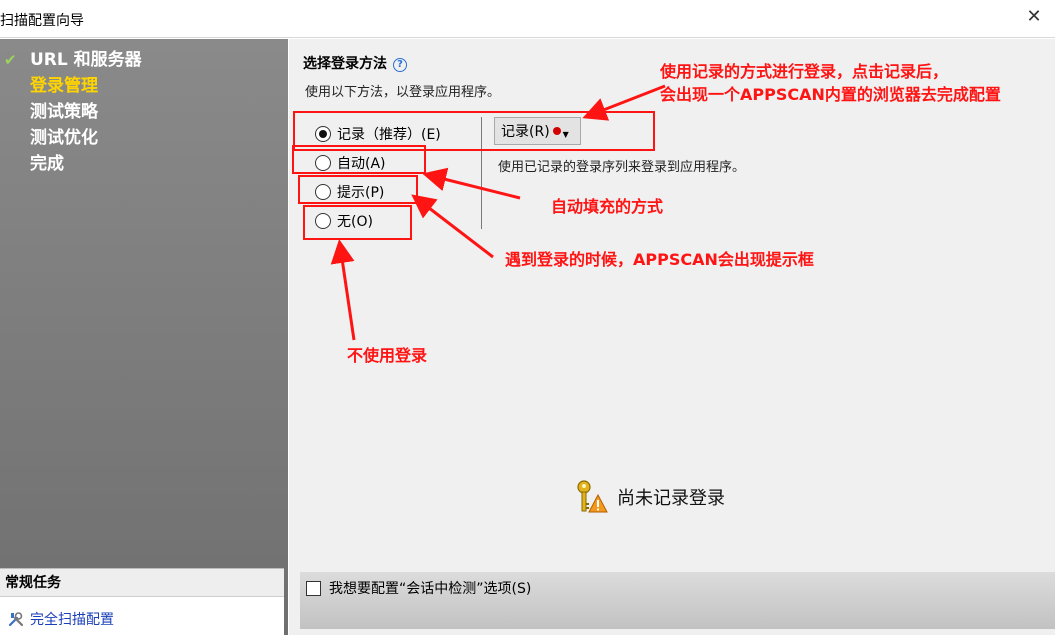  I want to click on common-tasks-panel: 常规任务 完全扫描配置, so click(142, 601).